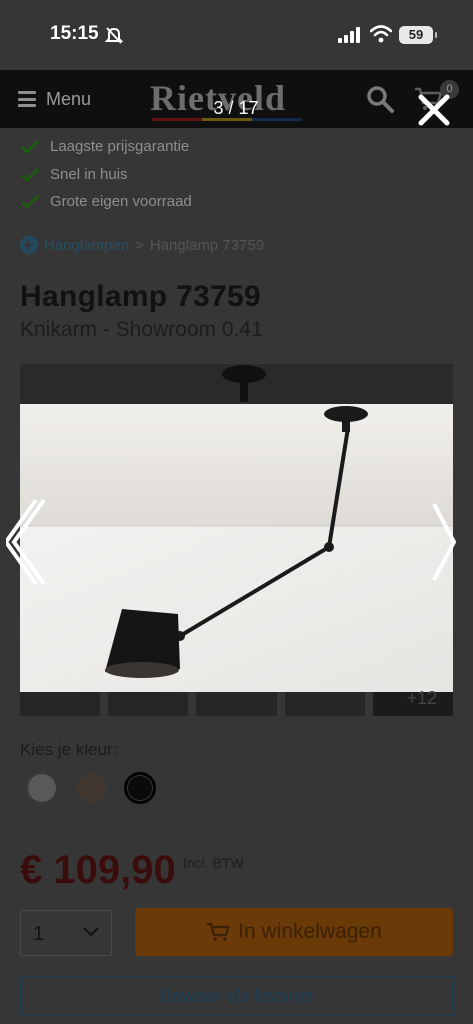 The image size is (473, 1024). Describe the element at coordinates (29, 245) in the screenshot. I see `back-arrow-icon` at that location.